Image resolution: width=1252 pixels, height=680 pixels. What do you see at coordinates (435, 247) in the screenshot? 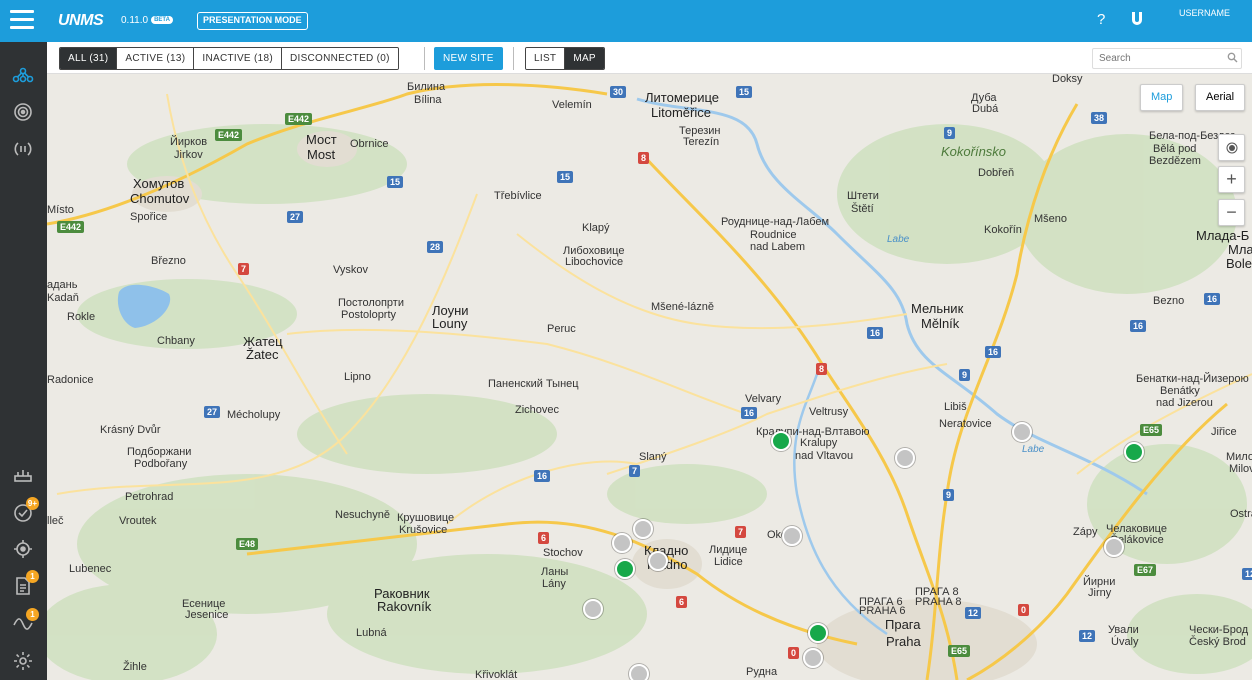
I see `road-shield: 28` at bounding box center [435, 247].